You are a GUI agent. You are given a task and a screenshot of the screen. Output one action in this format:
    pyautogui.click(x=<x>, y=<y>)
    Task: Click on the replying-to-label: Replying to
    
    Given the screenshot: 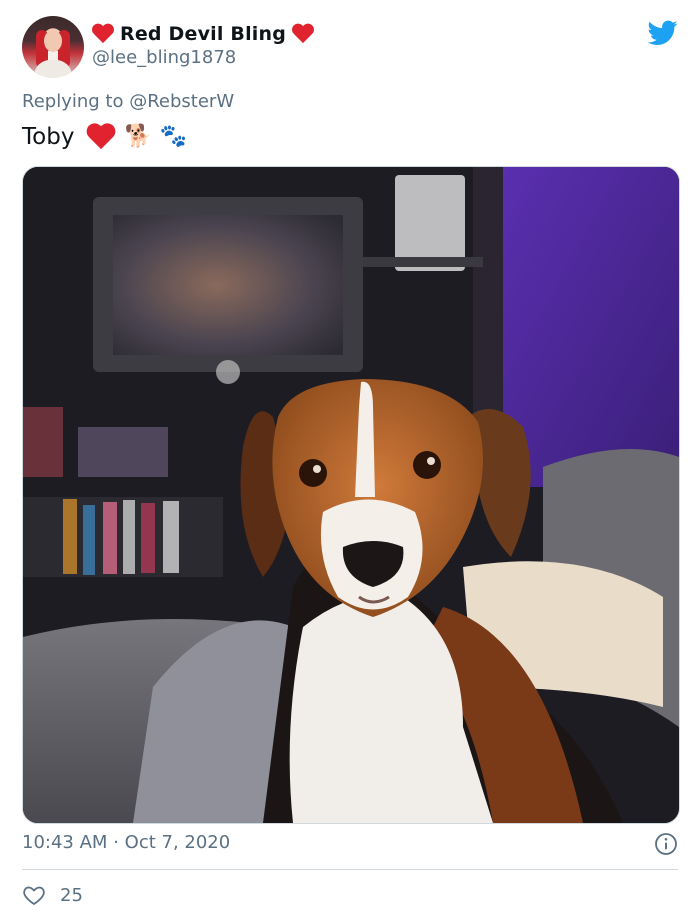 What is the action you would take?
    pyautogui.click(x=73, y=101)
    